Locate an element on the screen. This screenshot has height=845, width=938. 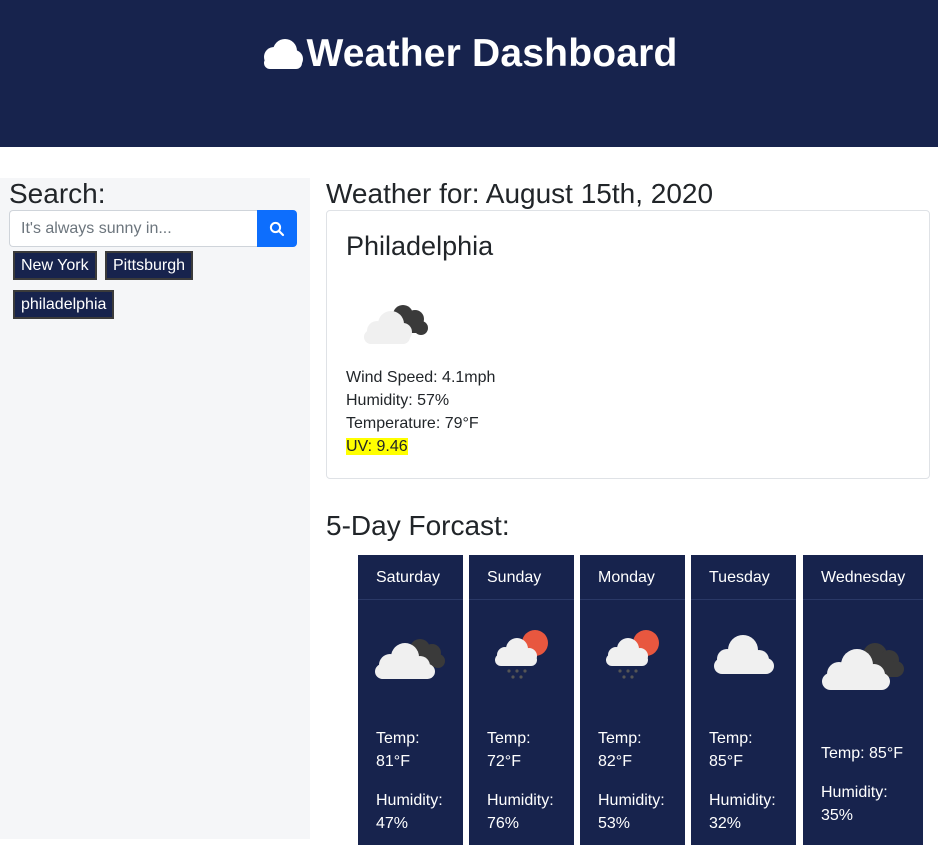
forecast-day-name: Tuesday is located at coordinates (739, 577).